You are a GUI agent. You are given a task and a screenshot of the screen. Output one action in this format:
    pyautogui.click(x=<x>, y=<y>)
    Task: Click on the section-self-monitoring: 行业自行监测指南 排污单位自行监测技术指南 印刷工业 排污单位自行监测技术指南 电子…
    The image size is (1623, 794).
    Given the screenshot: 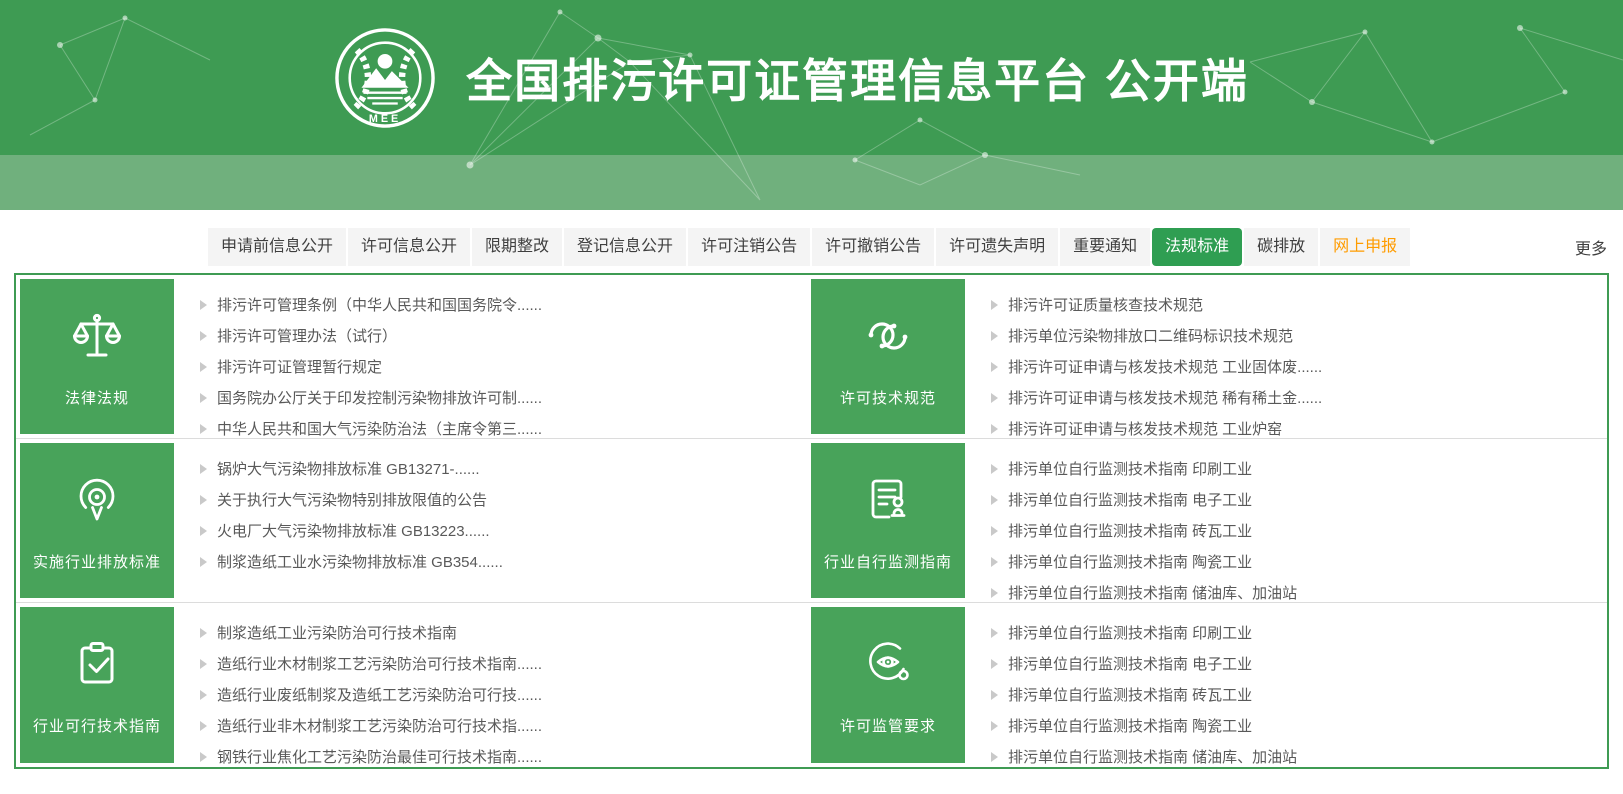 What is the action you would take?
    pyautogui.click(x=1209, y=521)
    